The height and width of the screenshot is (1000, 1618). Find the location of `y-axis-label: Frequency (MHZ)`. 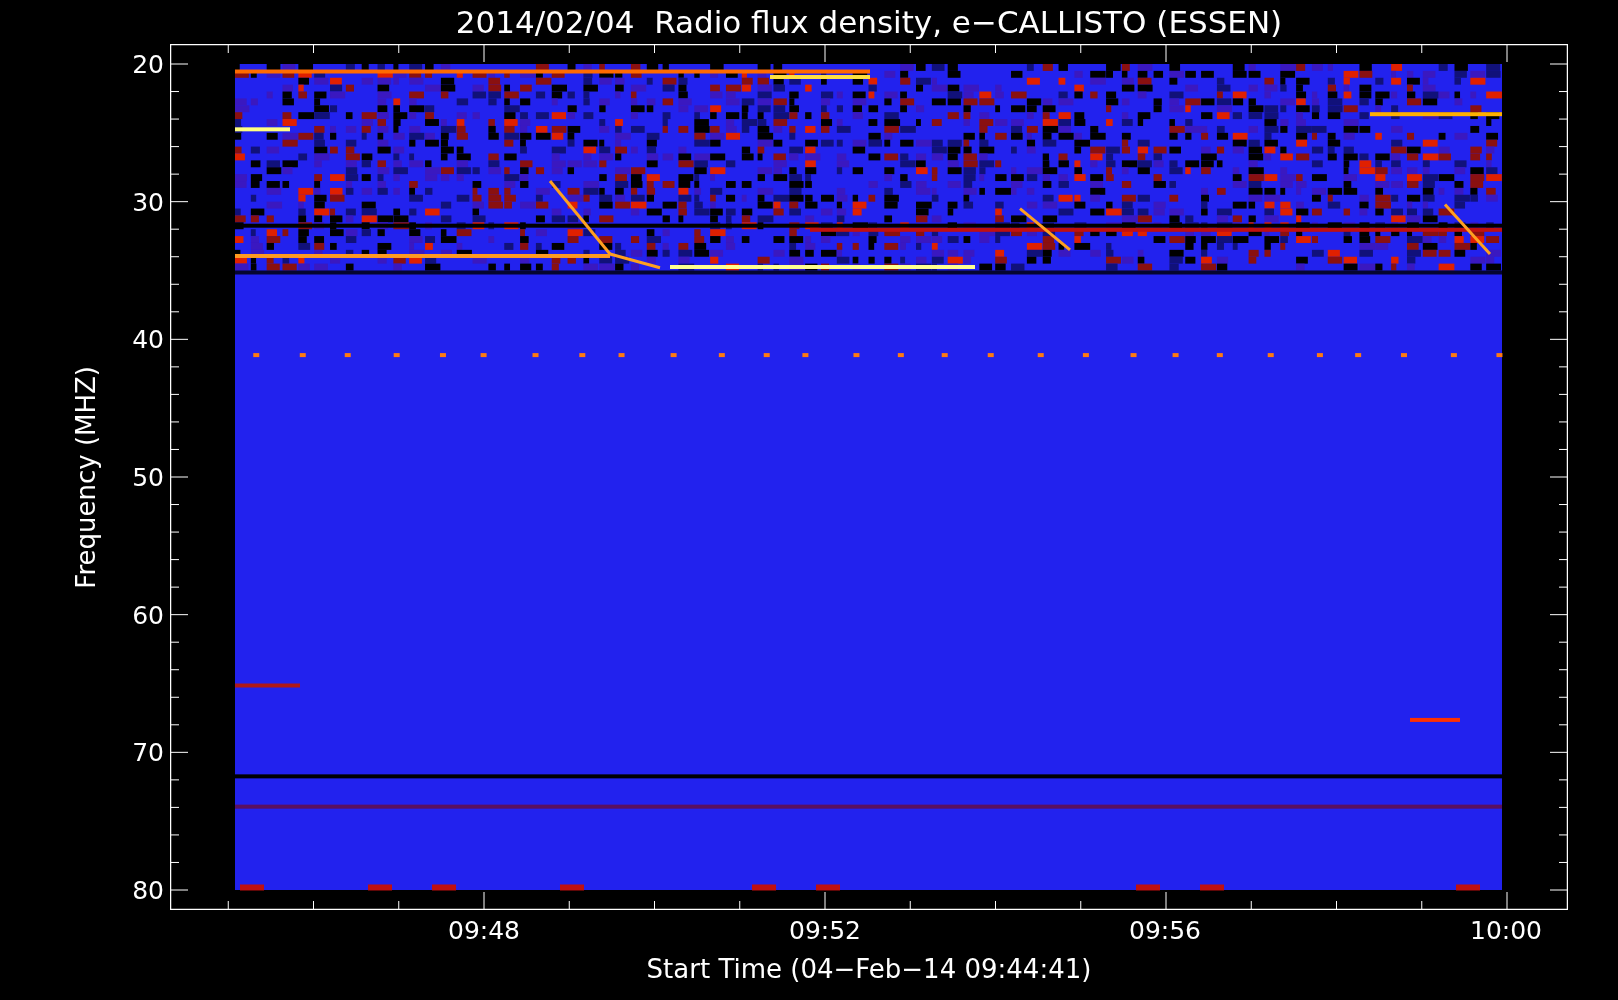

y-axis-label: Frequency (MHZ) is located at coordinates (86, 477).